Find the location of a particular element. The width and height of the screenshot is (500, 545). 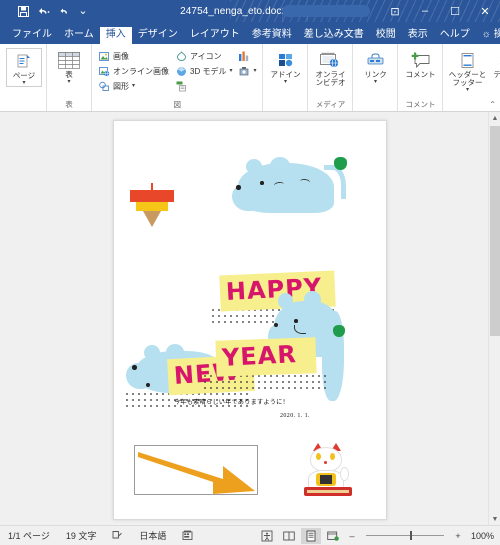

ribbon-group-table: 表 ▾ 表 is located at coordinates (69, 77).